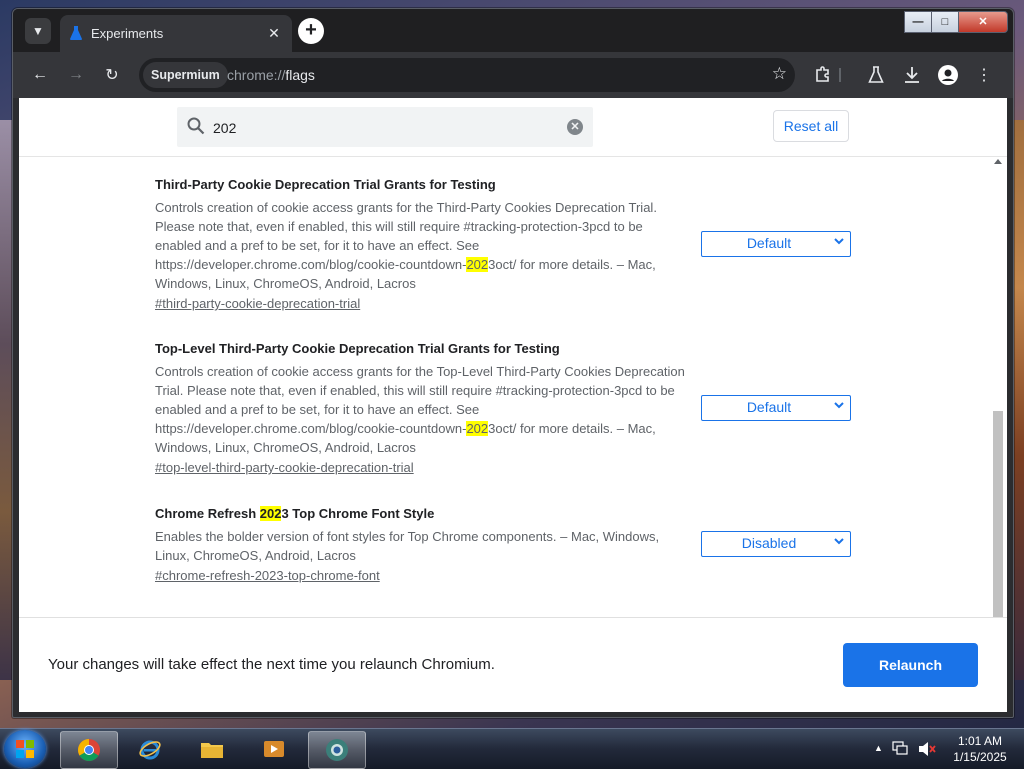 The width and height of the screenshot is (1024, 769). I want to click on profile-chip: Supermium, so click(185, 75).